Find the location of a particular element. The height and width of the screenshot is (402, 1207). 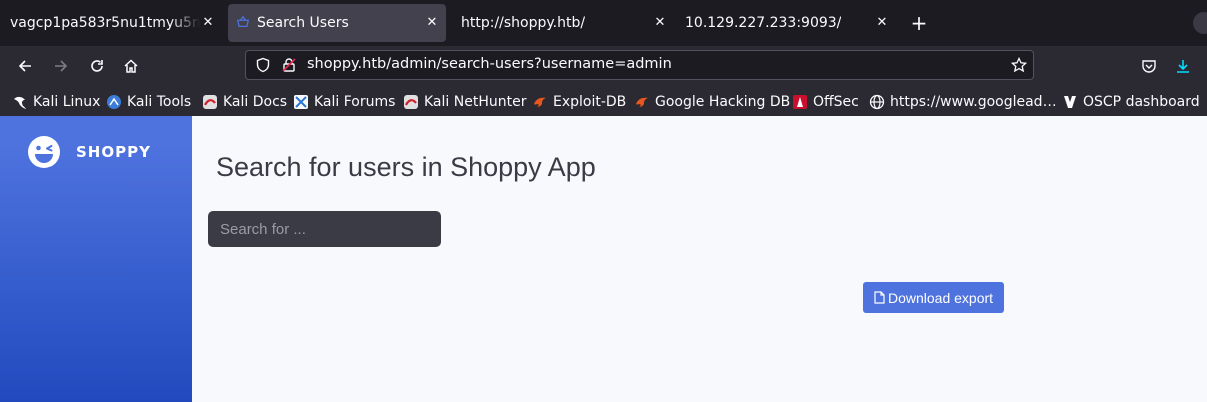

download-export-button: Download export is located at coordinates (933, 297).